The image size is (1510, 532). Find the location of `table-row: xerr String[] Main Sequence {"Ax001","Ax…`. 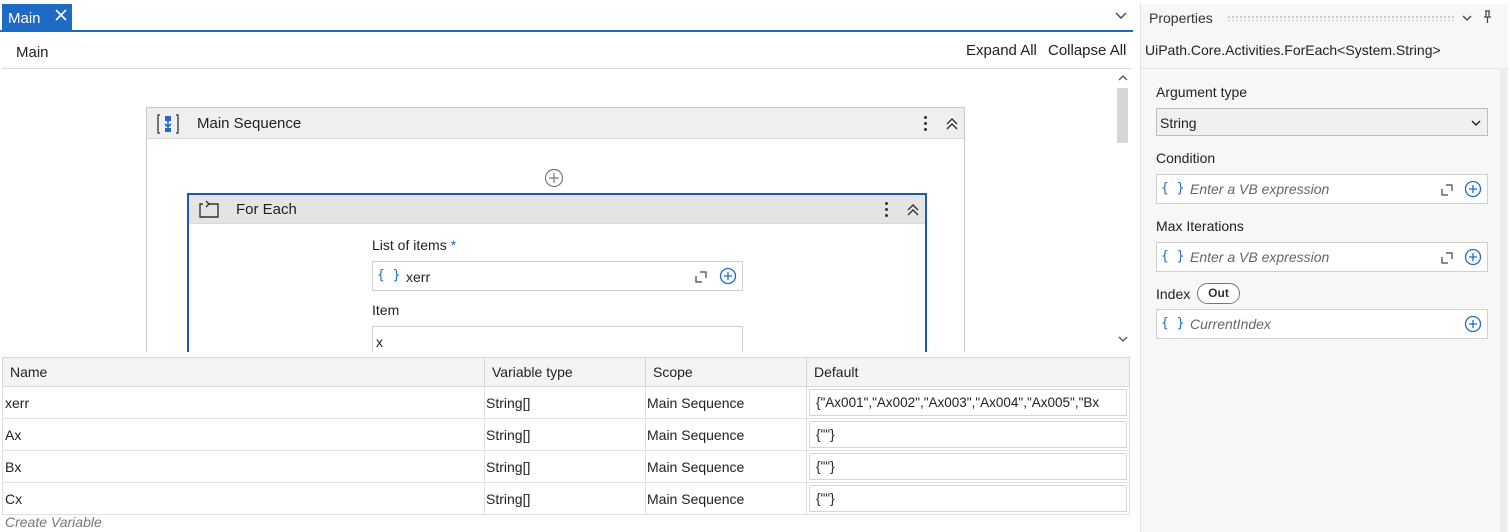

table-row: xerr String[] Main Sequence {"Ax001","Ax… is located at coordinates (566, 402).